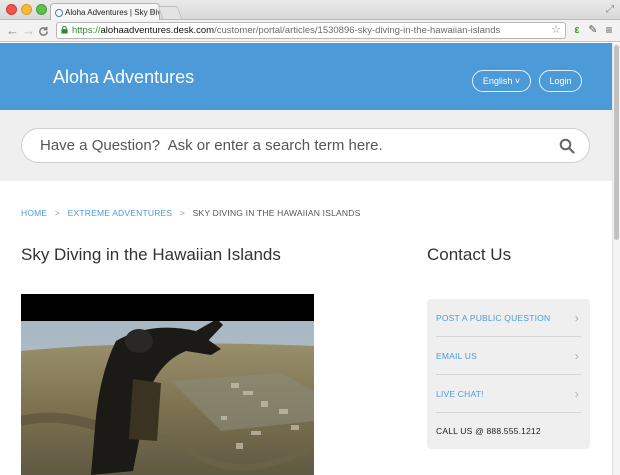 The width and height of the screenshot is (620, 475). Describe the element at coordinates (306, 76) in the screenshot. I see `site-header: Aloha Adventures English ˅ Login` at that location.